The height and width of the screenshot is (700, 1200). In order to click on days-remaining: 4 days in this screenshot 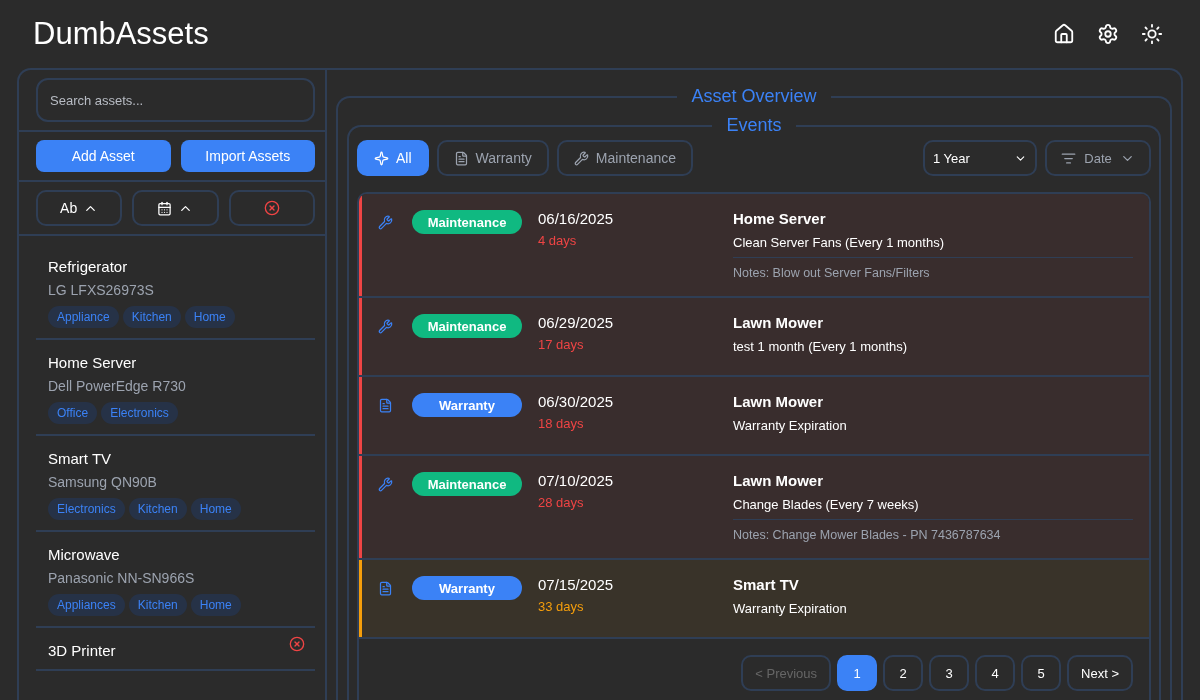, I will do `click(558, 240)`.